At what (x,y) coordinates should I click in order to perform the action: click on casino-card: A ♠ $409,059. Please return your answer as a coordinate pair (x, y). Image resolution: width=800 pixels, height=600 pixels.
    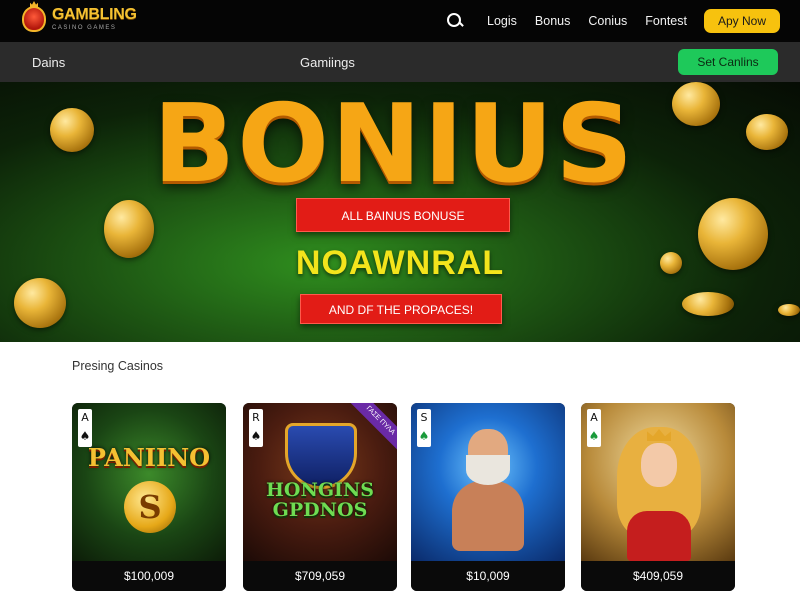
    Looking at the image, I should click on (658, 497).